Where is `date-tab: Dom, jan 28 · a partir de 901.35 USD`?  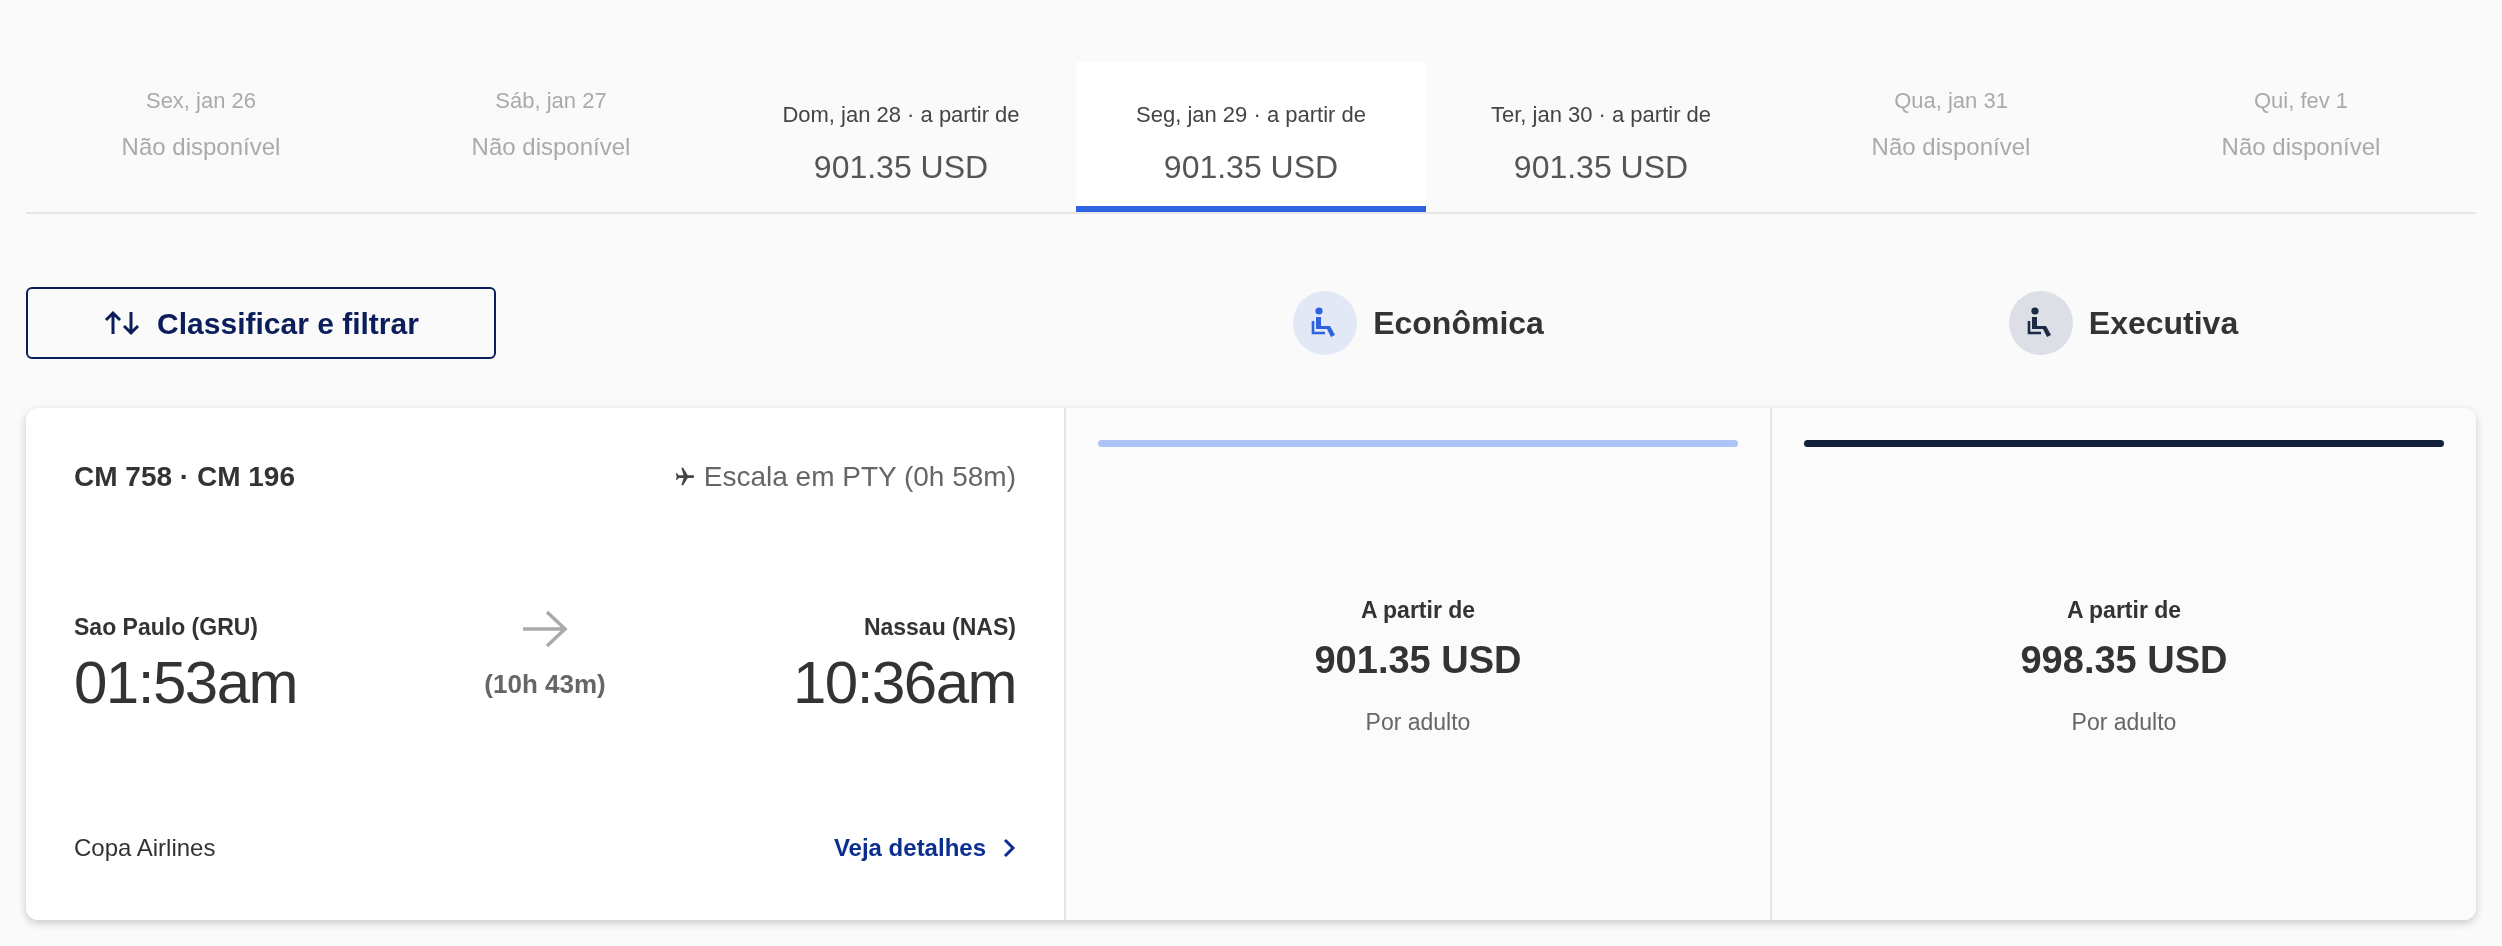 date-tab: Dom, jan 28 · a partir de 901.35 USD is located at coordinates (901, 137).